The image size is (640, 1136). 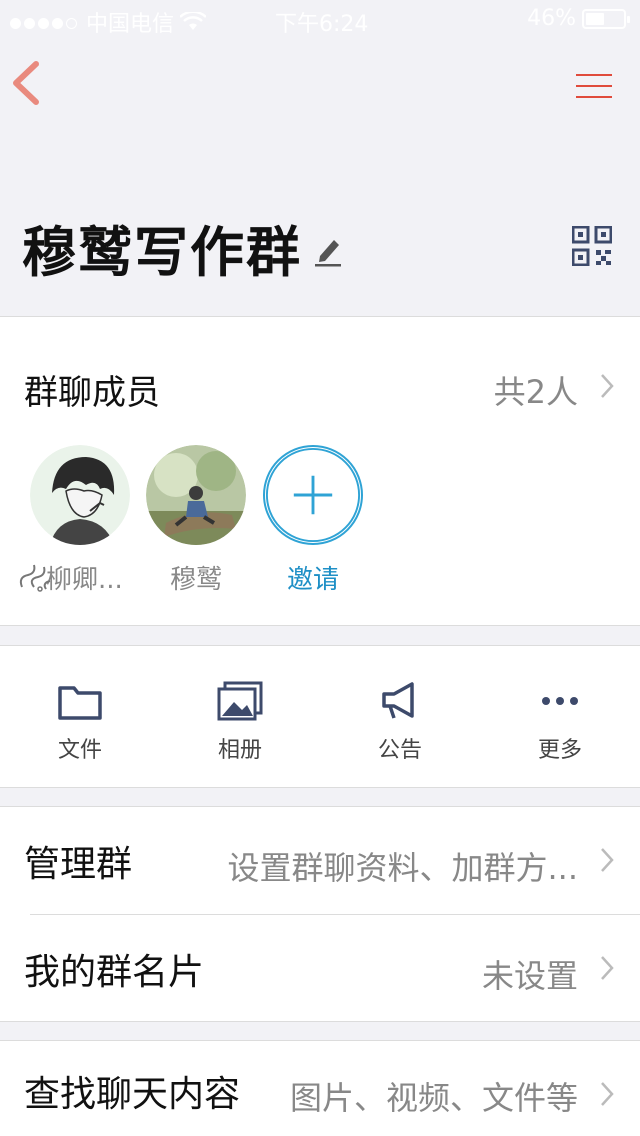 I want to click on row-label: 查找聊天内容, so click(x=132, y=1094).